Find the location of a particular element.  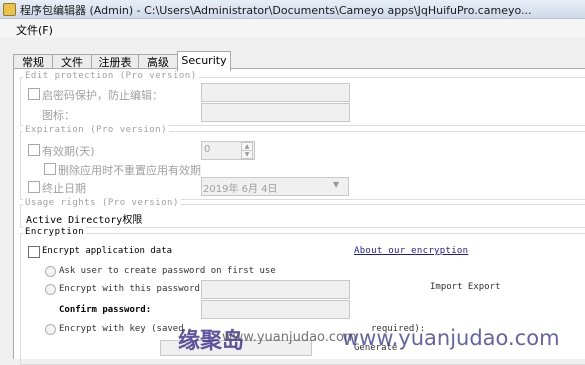

password-input is located at coordinates (275, 92).